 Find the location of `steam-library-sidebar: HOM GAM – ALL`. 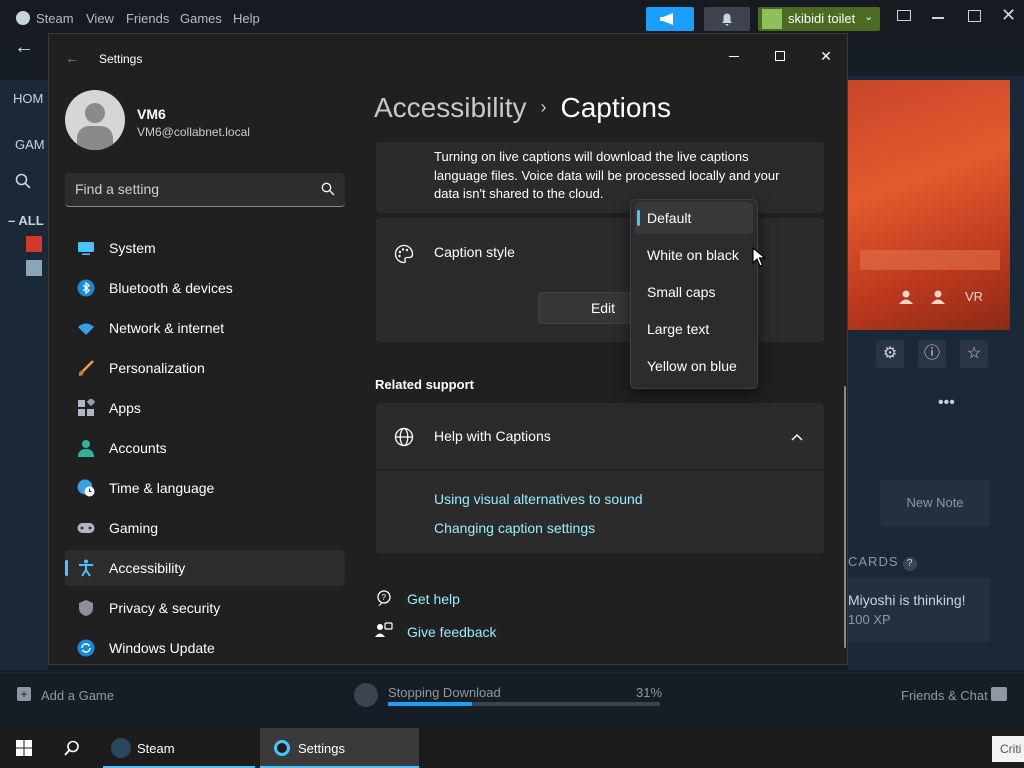

steam-library-sidebar: HOM GAM – ALL is located at coordinates (24, 375).